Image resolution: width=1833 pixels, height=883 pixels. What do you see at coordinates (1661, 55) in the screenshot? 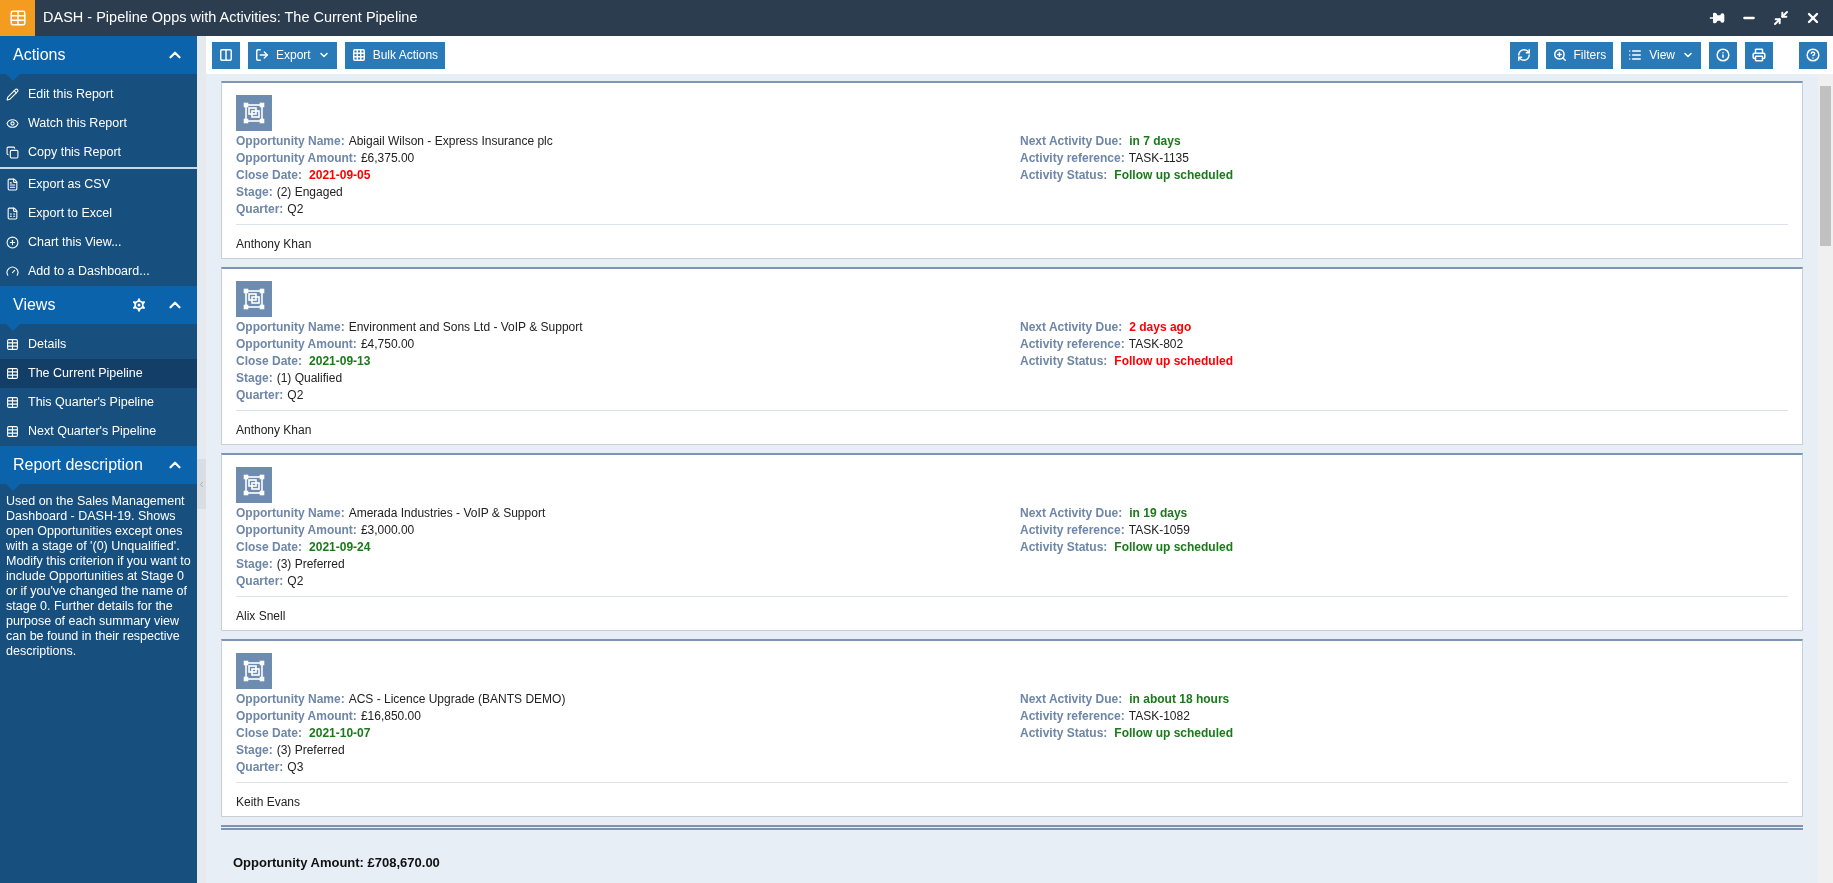
I see `toolbar-button: View` at bounding box center [1661, 55].